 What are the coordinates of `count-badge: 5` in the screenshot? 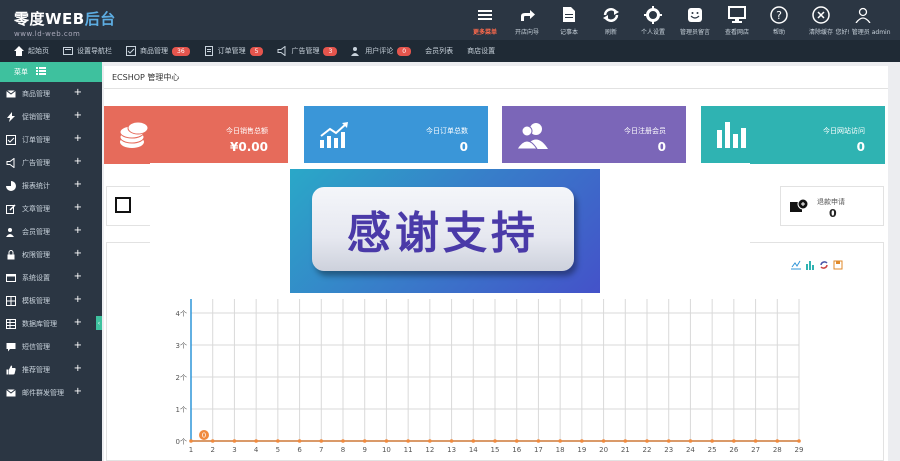 It's located at (256, 51).